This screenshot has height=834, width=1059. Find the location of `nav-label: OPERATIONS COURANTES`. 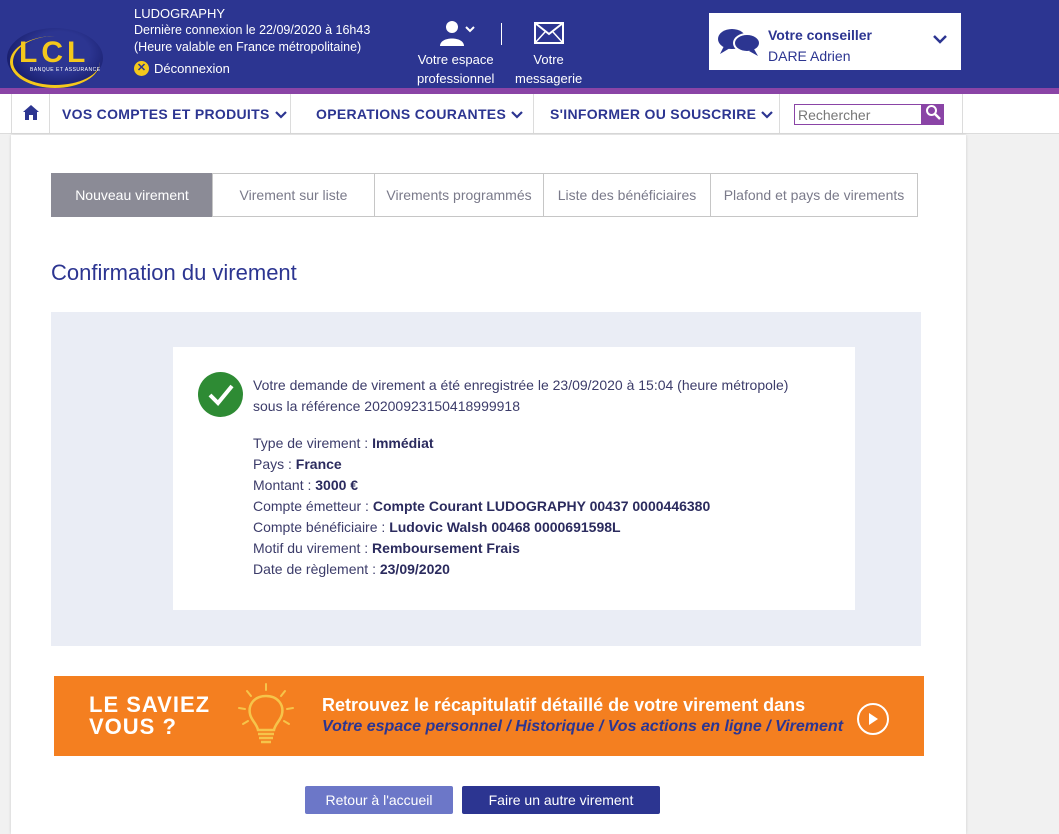

nav-label: OPERATIONS COURANTES is located at coordinates (411, 114).